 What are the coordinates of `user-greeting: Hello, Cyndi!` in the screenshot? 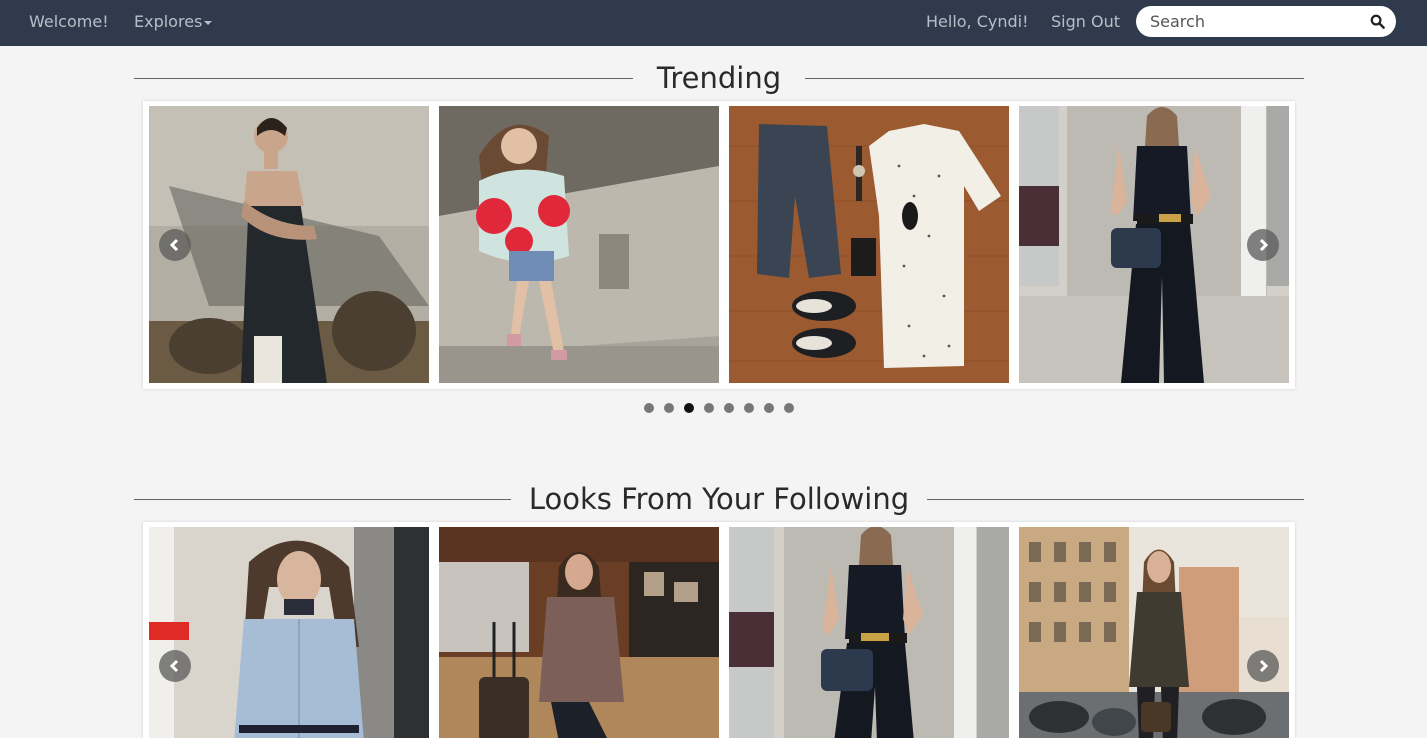 It's located at (977, 23).